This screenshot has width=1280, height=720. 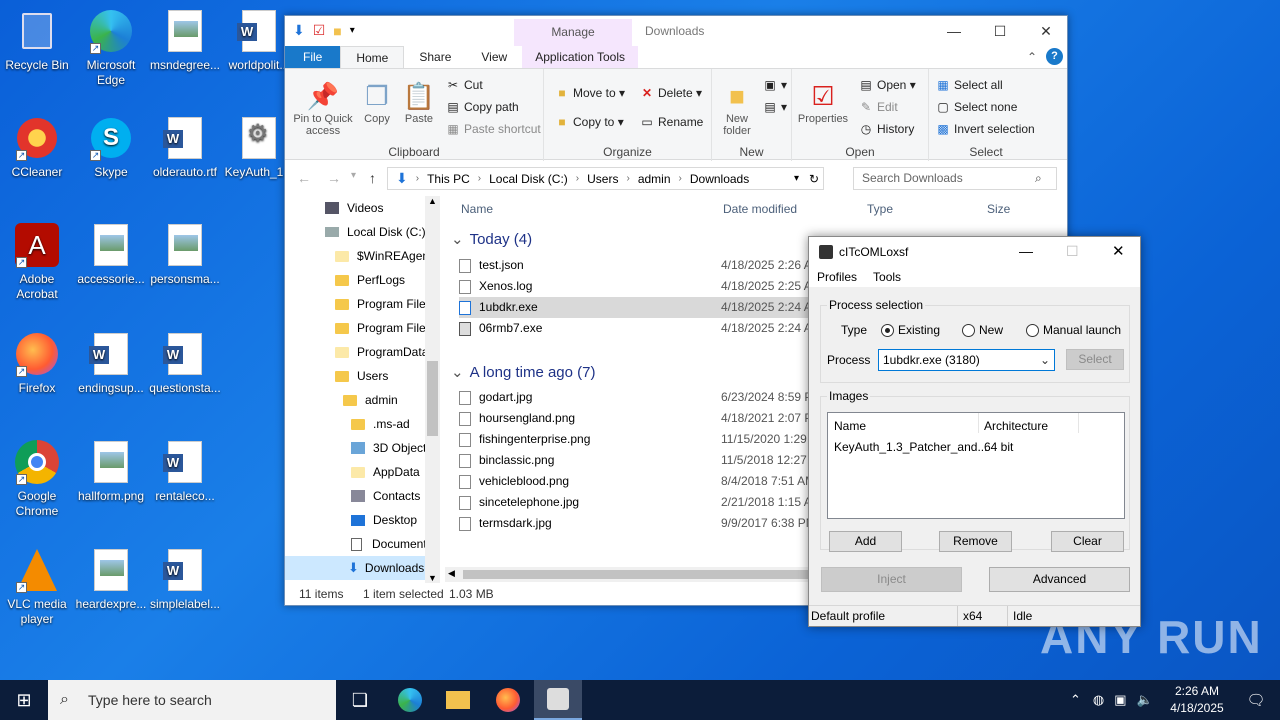 What do you see at coordinates (865, 541) in the screenshot?
I see `add-button: Add` at bounding box center [865, 541].